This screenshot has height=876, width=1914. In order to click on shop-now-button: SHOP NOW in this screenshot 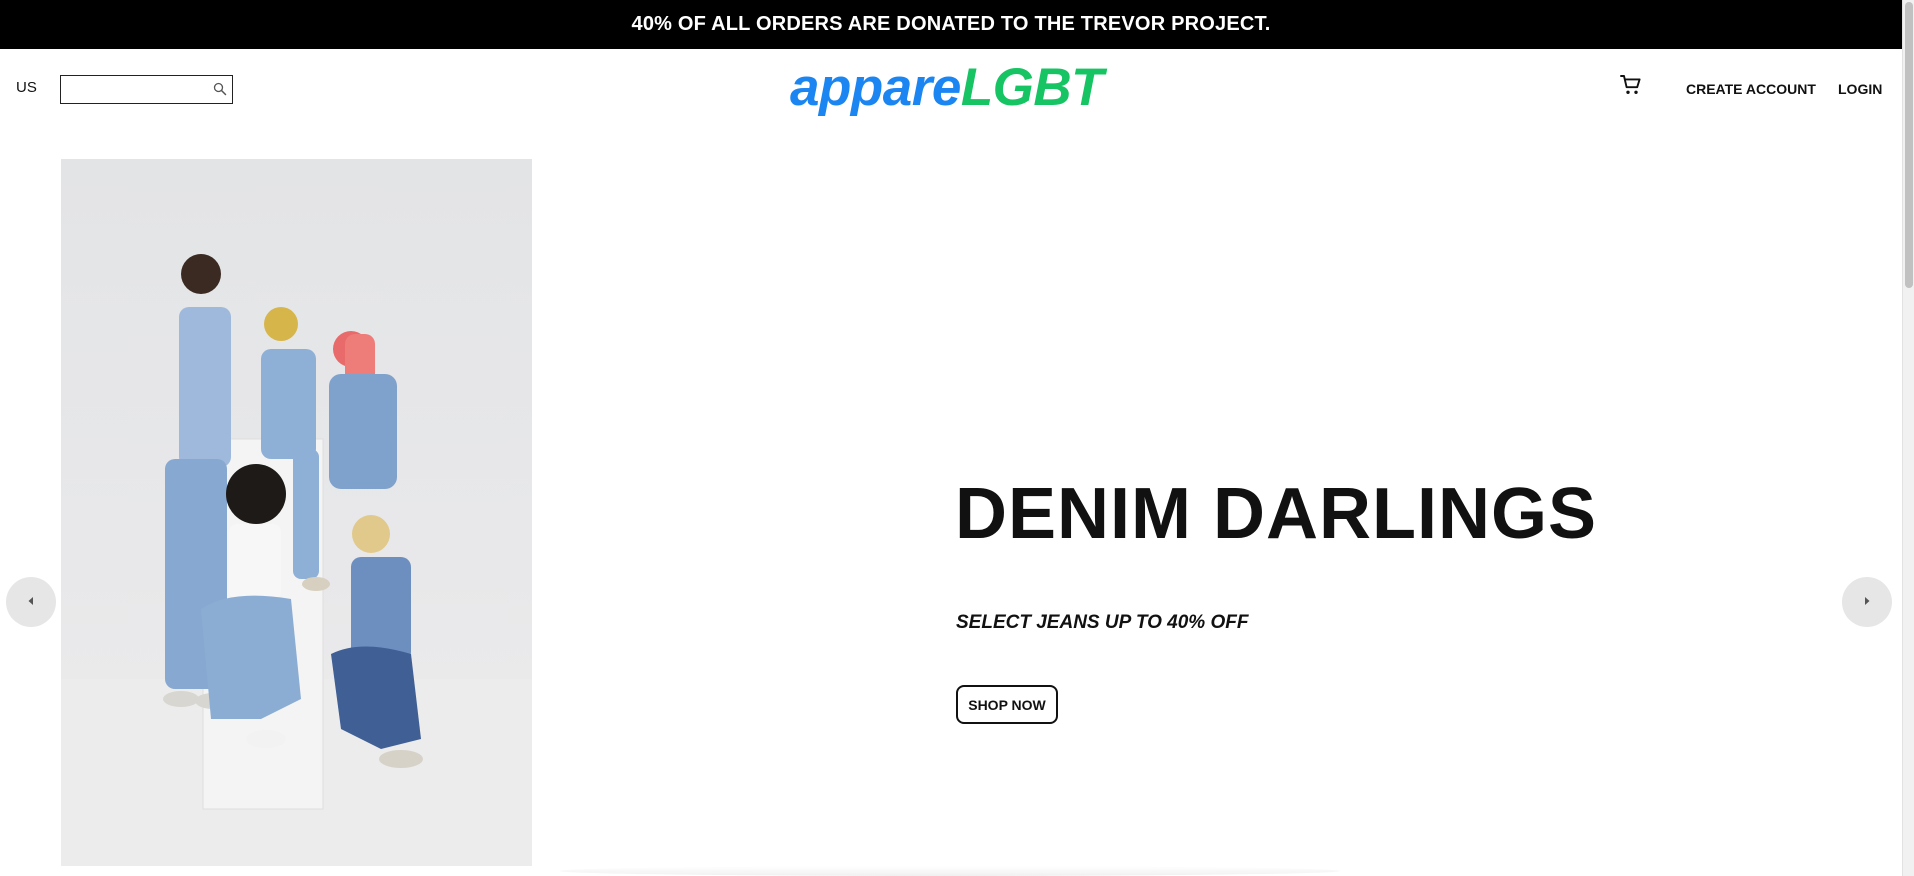, I will do `click(1007, 704)`.